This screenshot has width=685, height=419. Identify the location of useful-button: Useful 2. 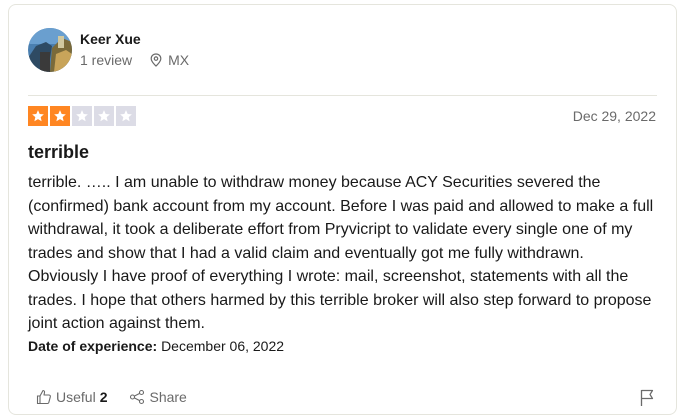
(71, 397).